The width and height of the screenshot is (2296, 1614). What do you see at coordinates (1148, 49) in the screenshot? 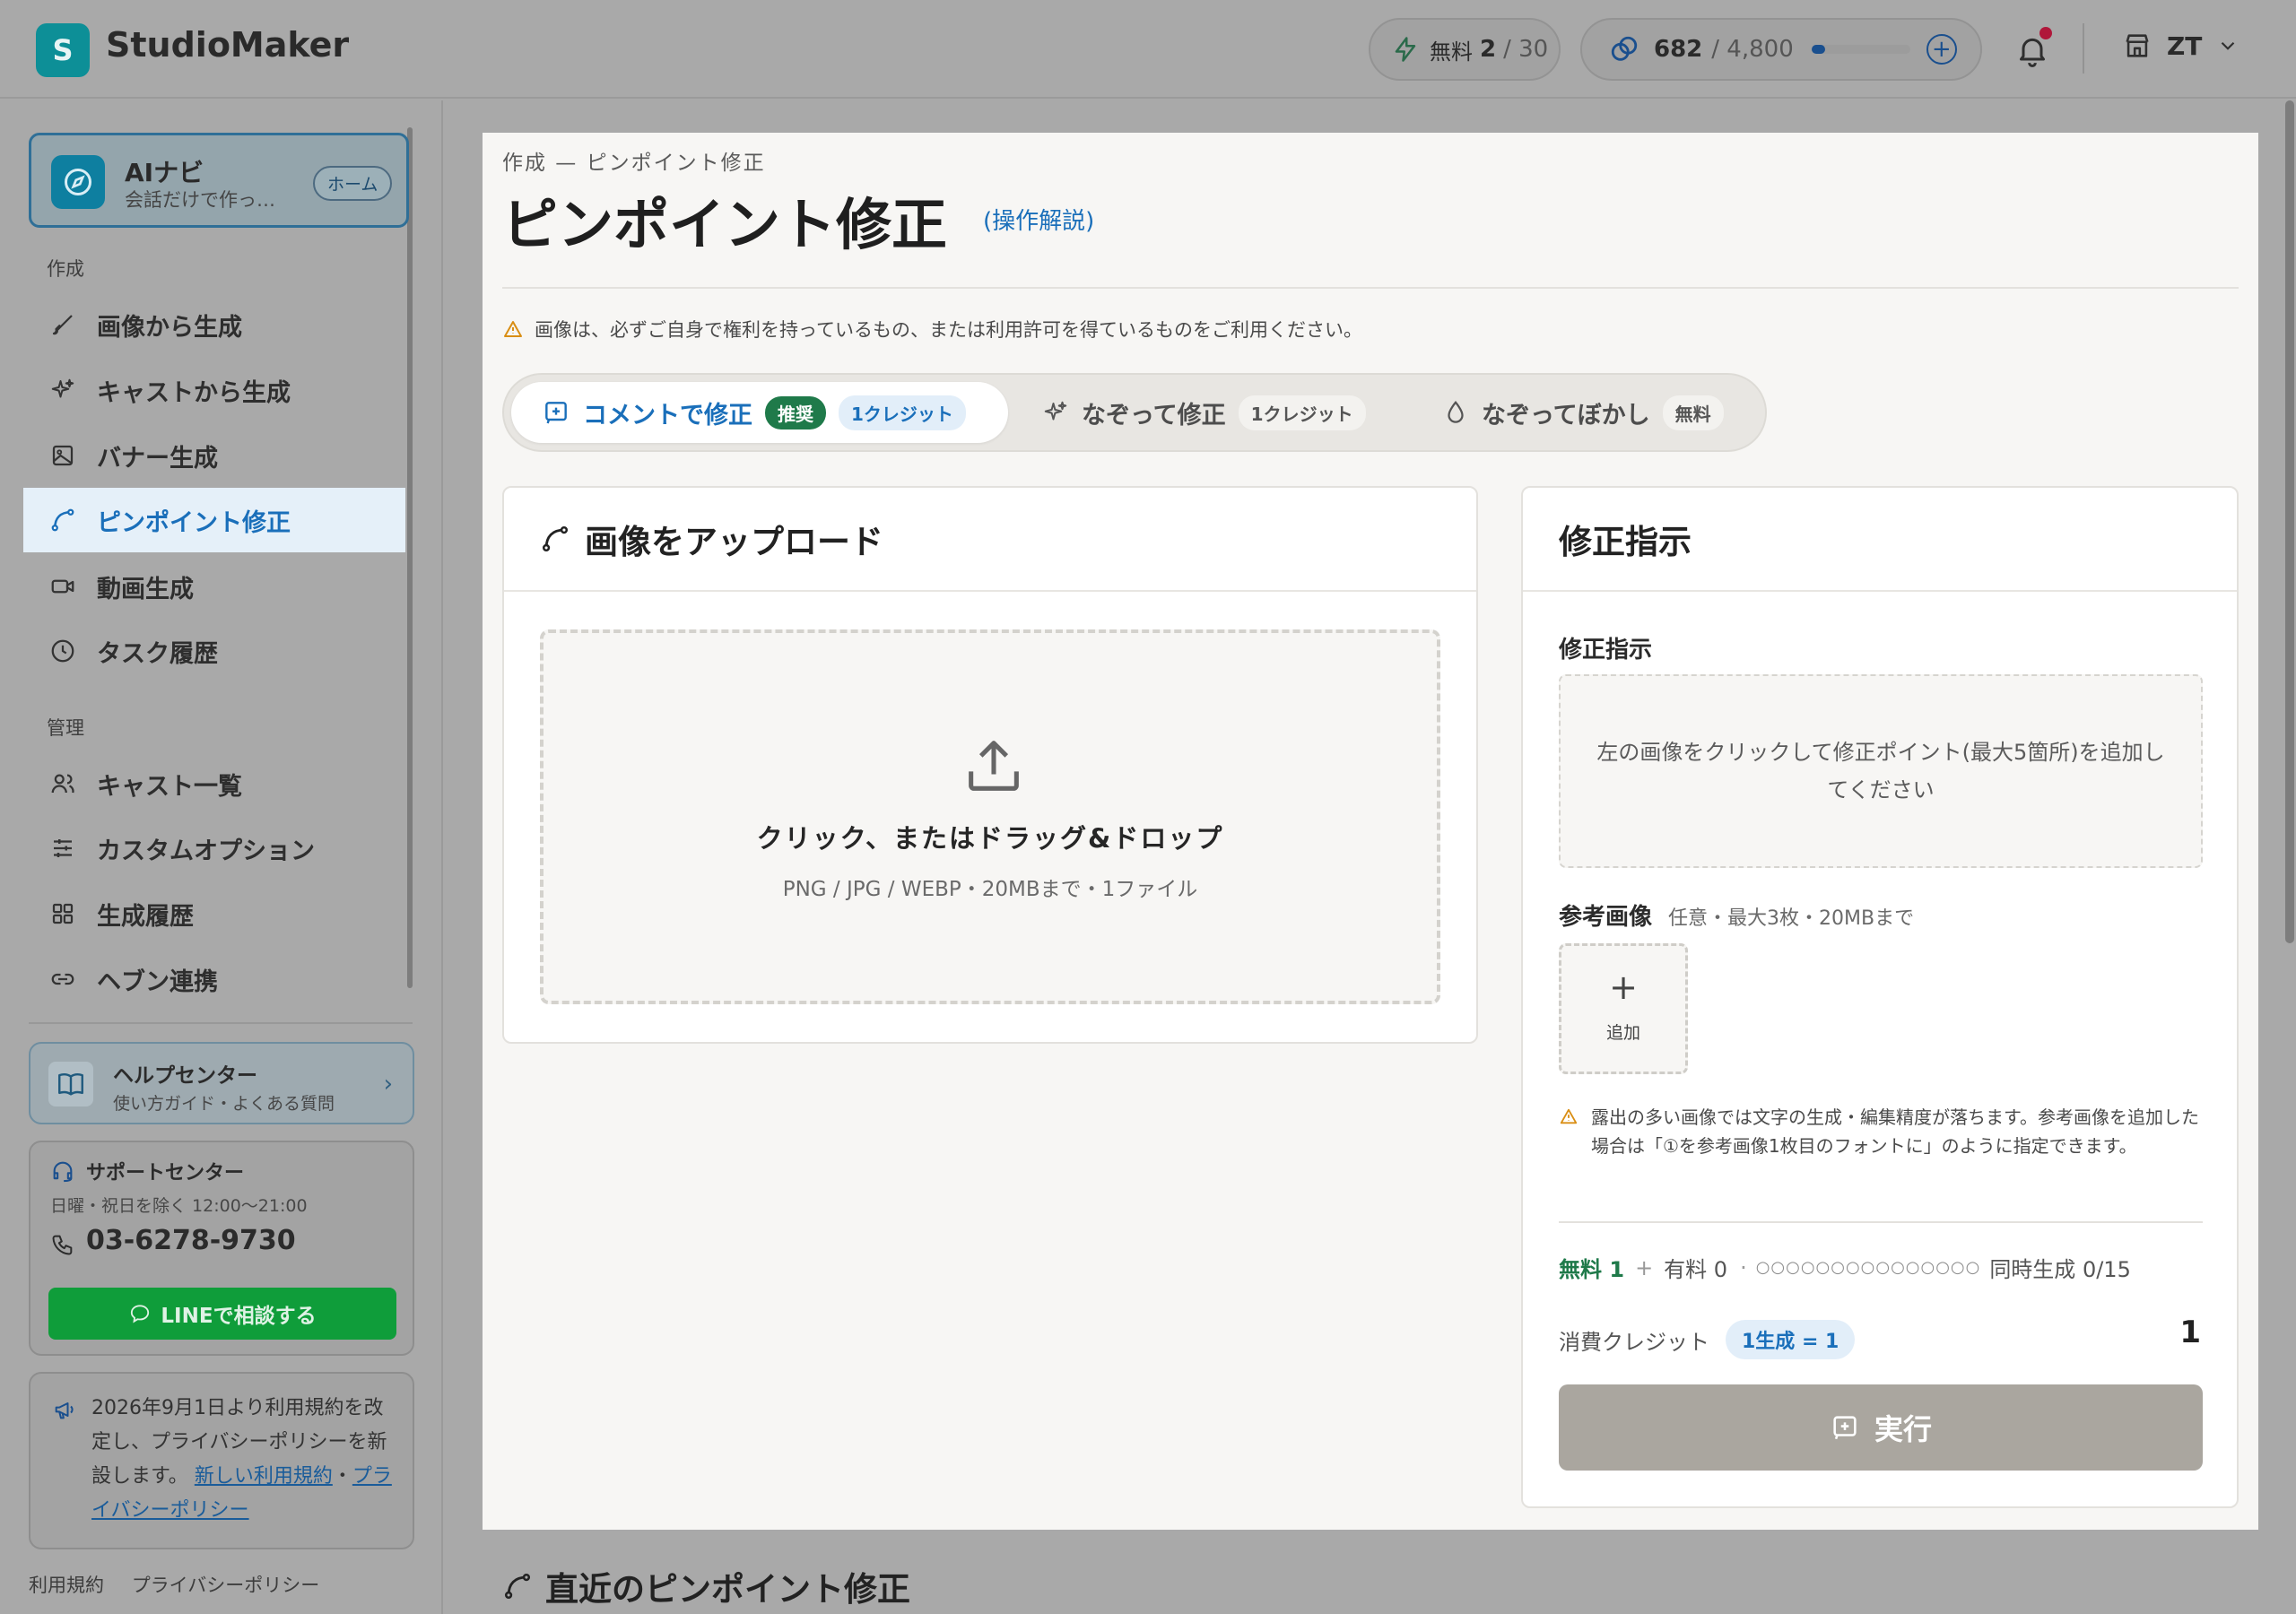
I see `top-bar: S StudioMaker 無料 2 / 30 682 / 4,800 + ZT` at bounding box center [1148, 49].